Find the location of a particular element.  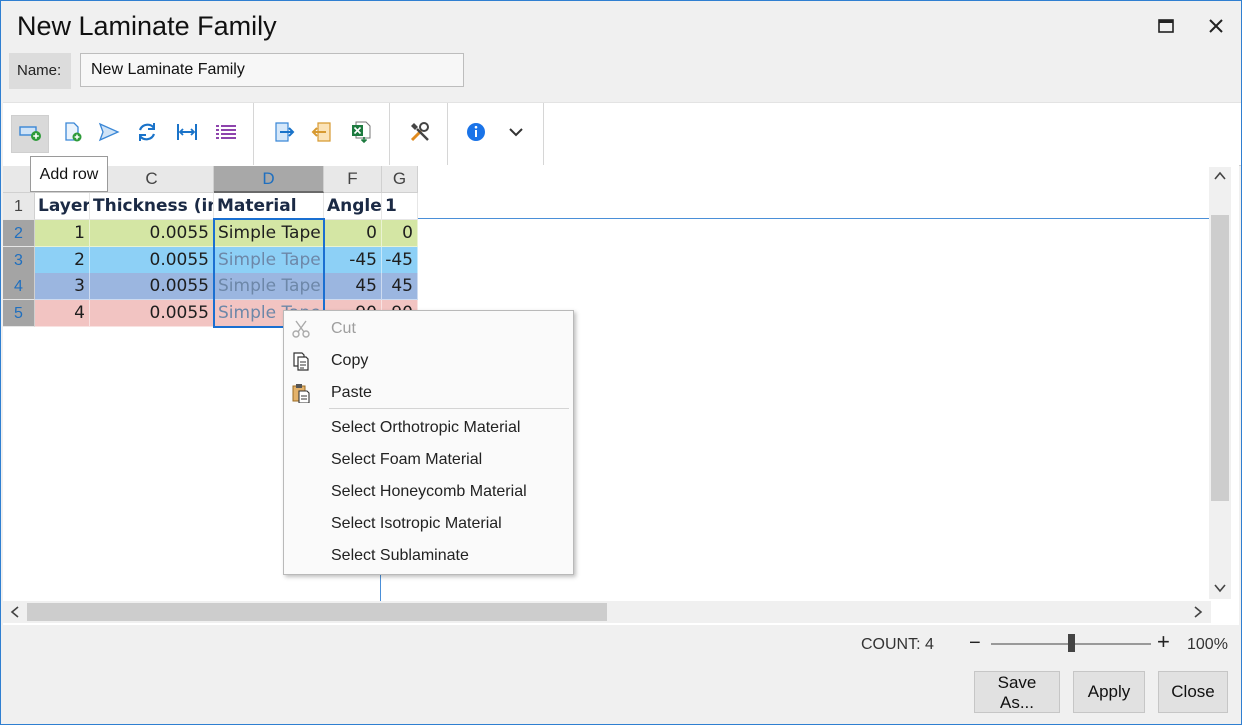

zoom-in-button: + is located at coordinates (1163, 642).